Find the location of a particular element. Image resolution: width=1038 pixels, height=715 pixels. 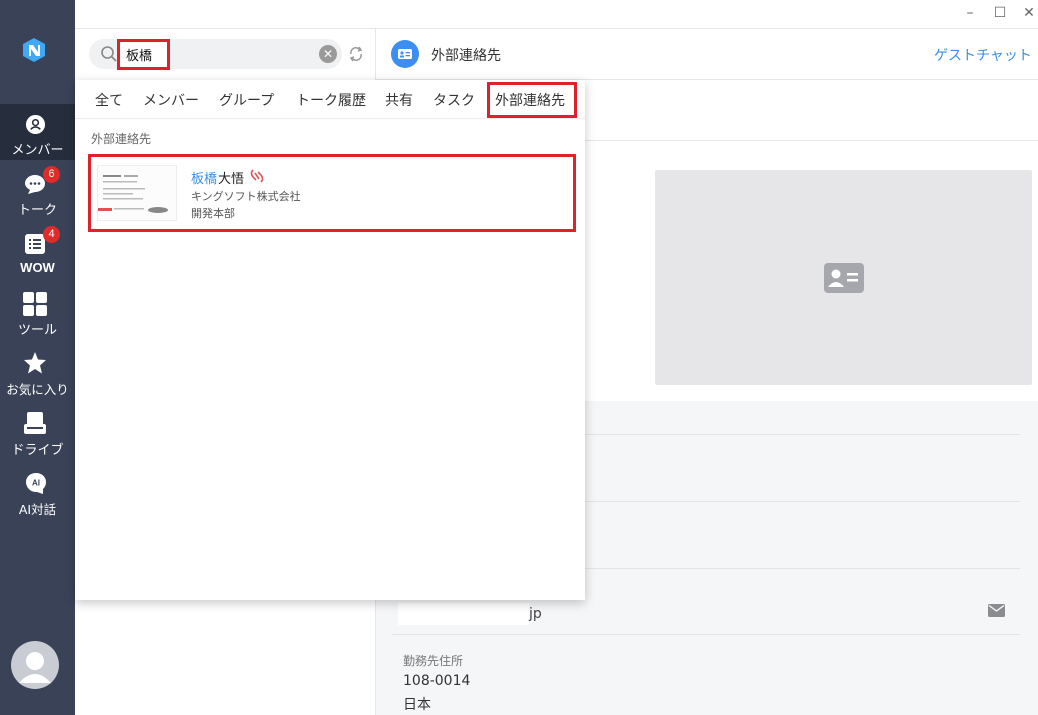

result-name: 大悟 is located at coordinates (231, 179).